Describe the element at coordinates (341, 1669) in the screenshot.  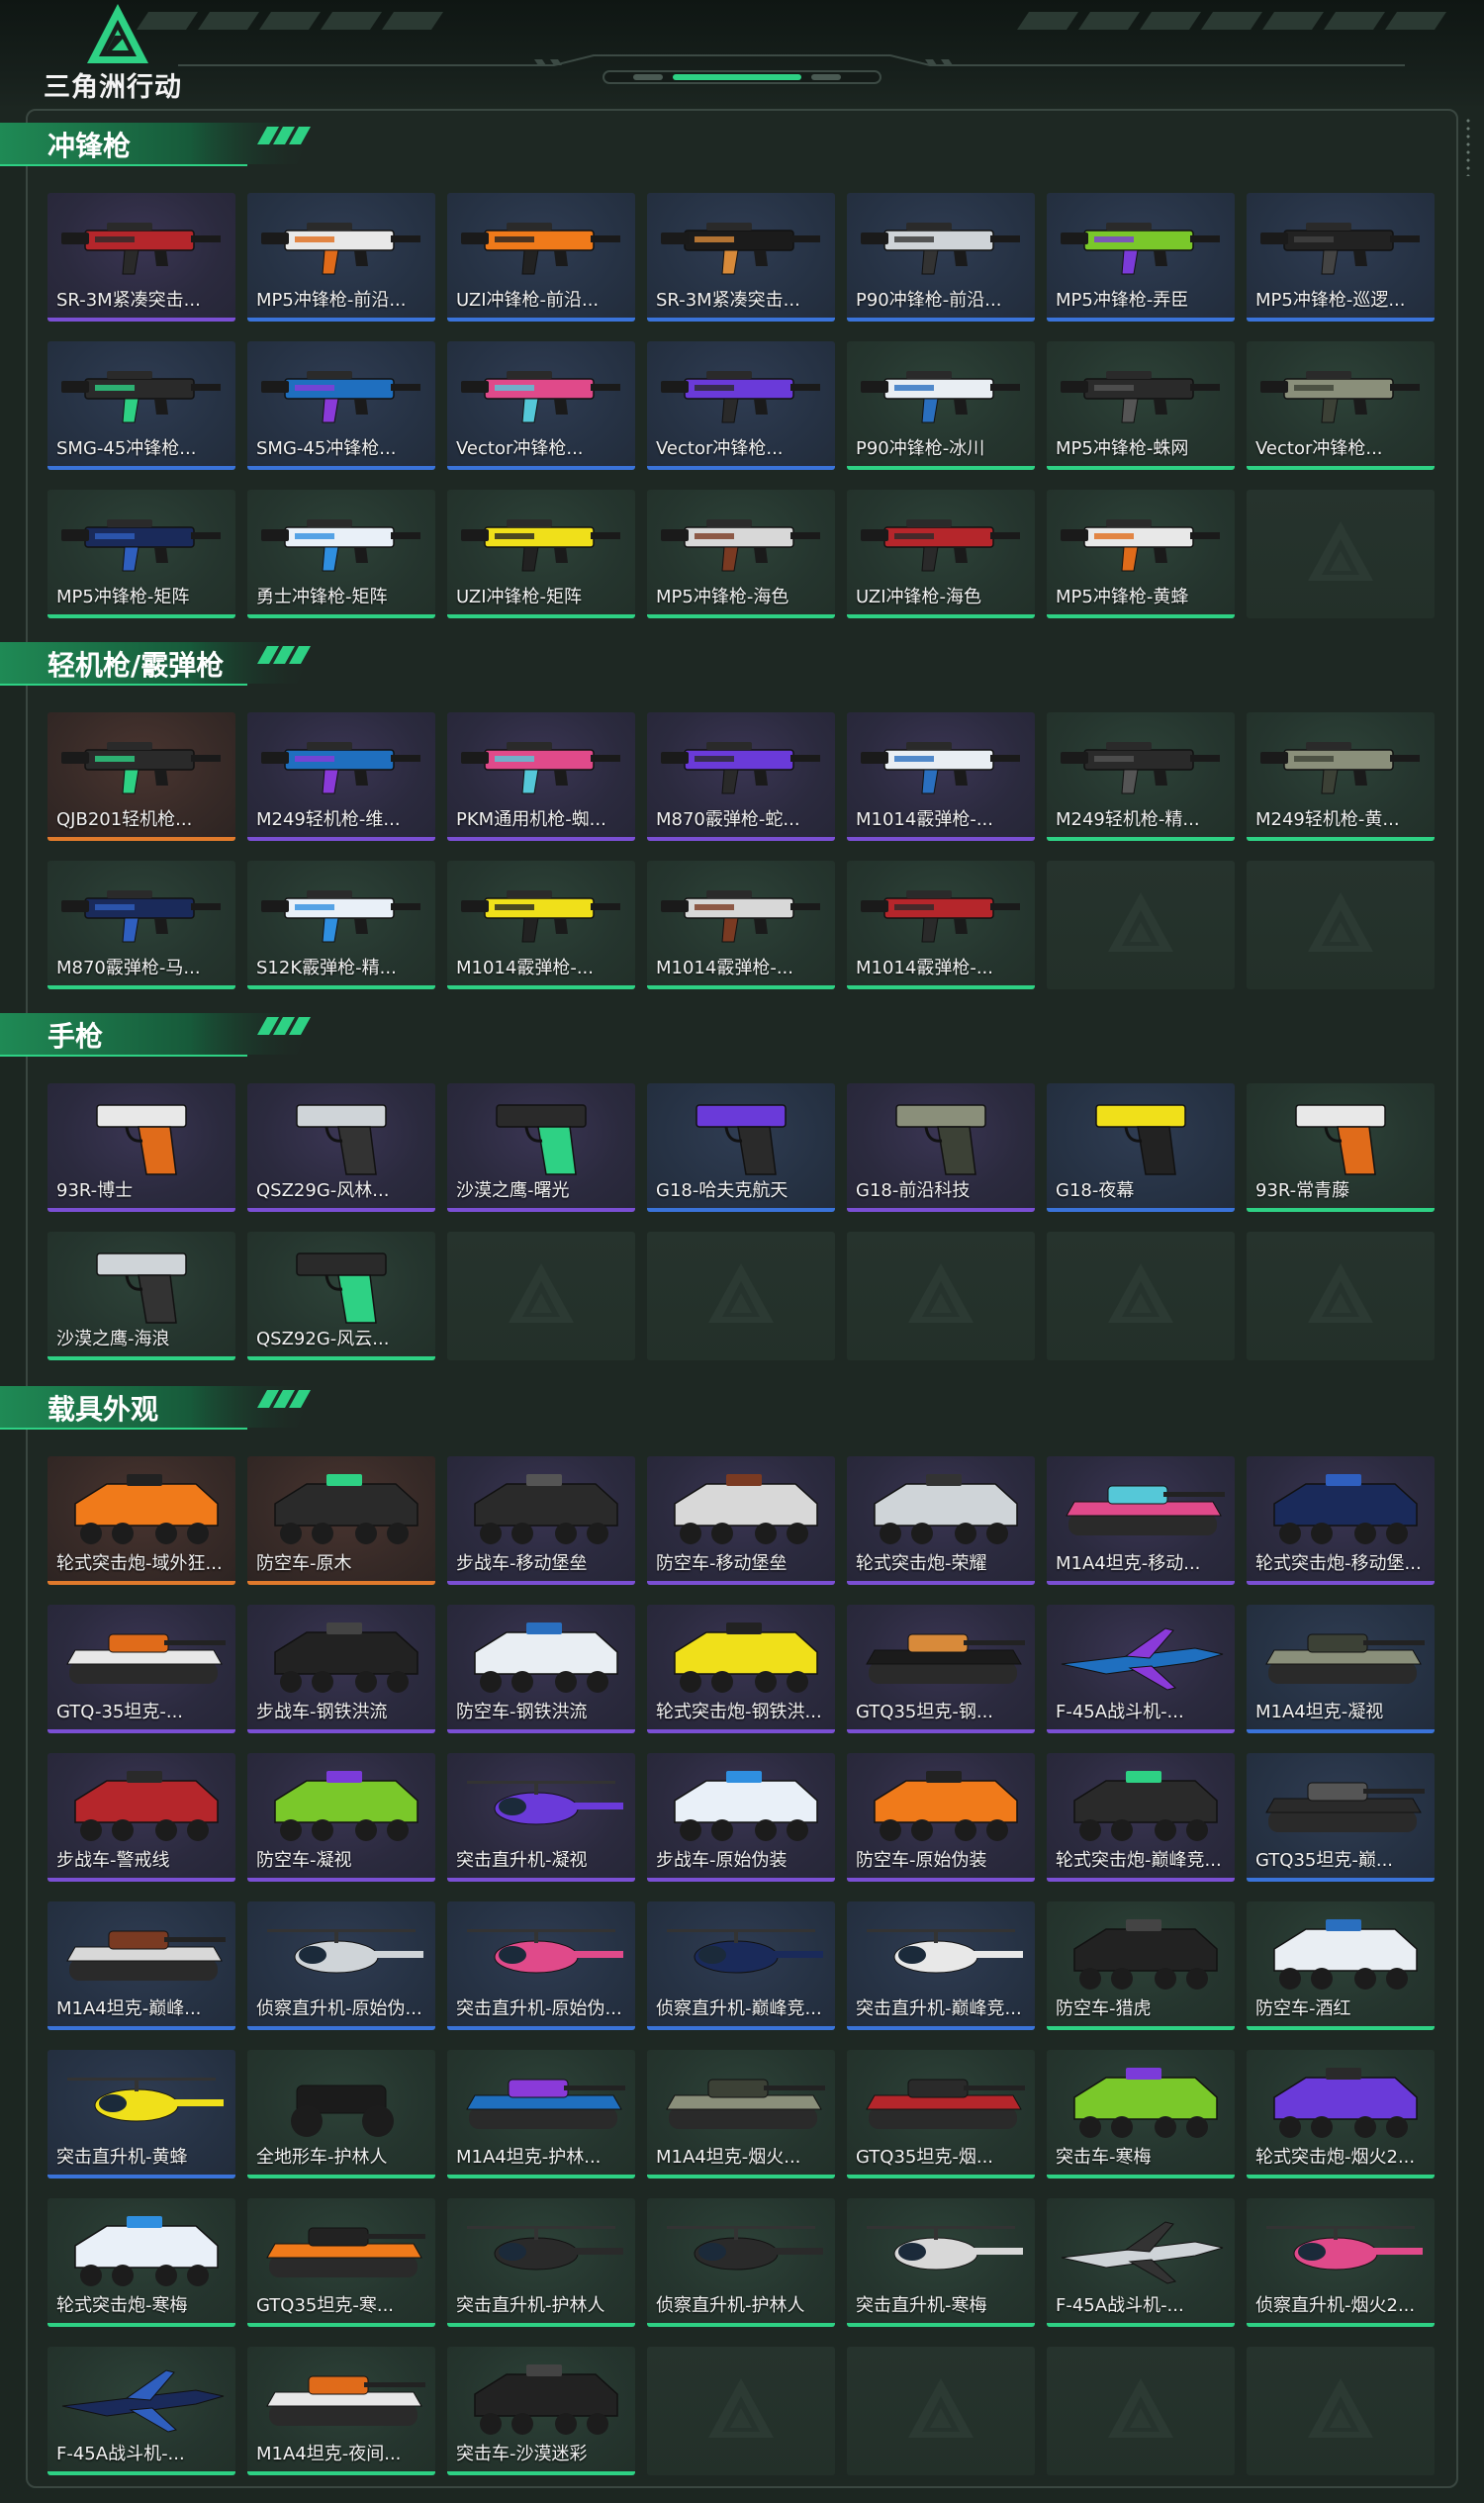
I see `skin-card: 步战车-钢铁洪流` at that location.